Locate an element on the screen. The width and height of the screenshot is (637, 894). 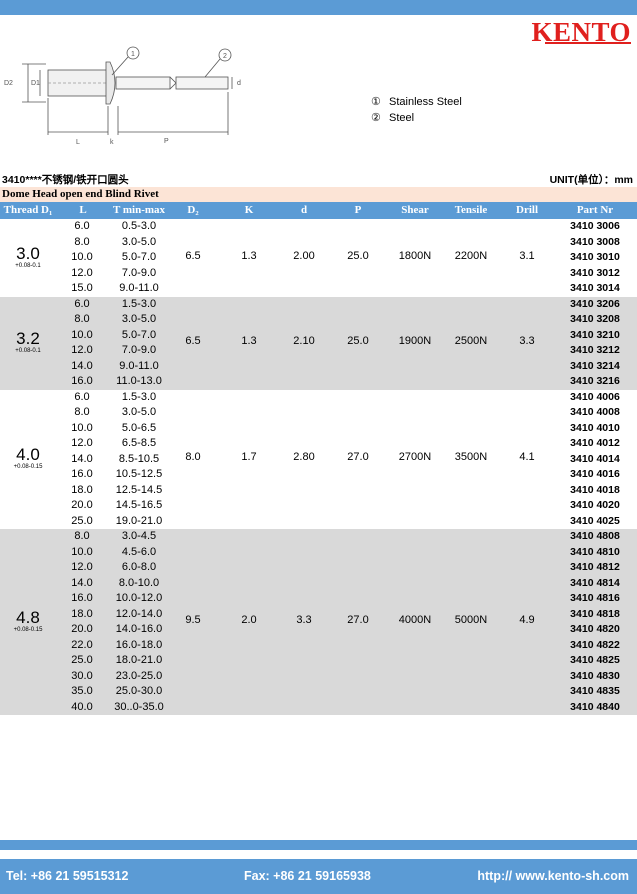
table-row: 10.0 5.0-7.0 3410 3010 is located at coordinates (318, 258).